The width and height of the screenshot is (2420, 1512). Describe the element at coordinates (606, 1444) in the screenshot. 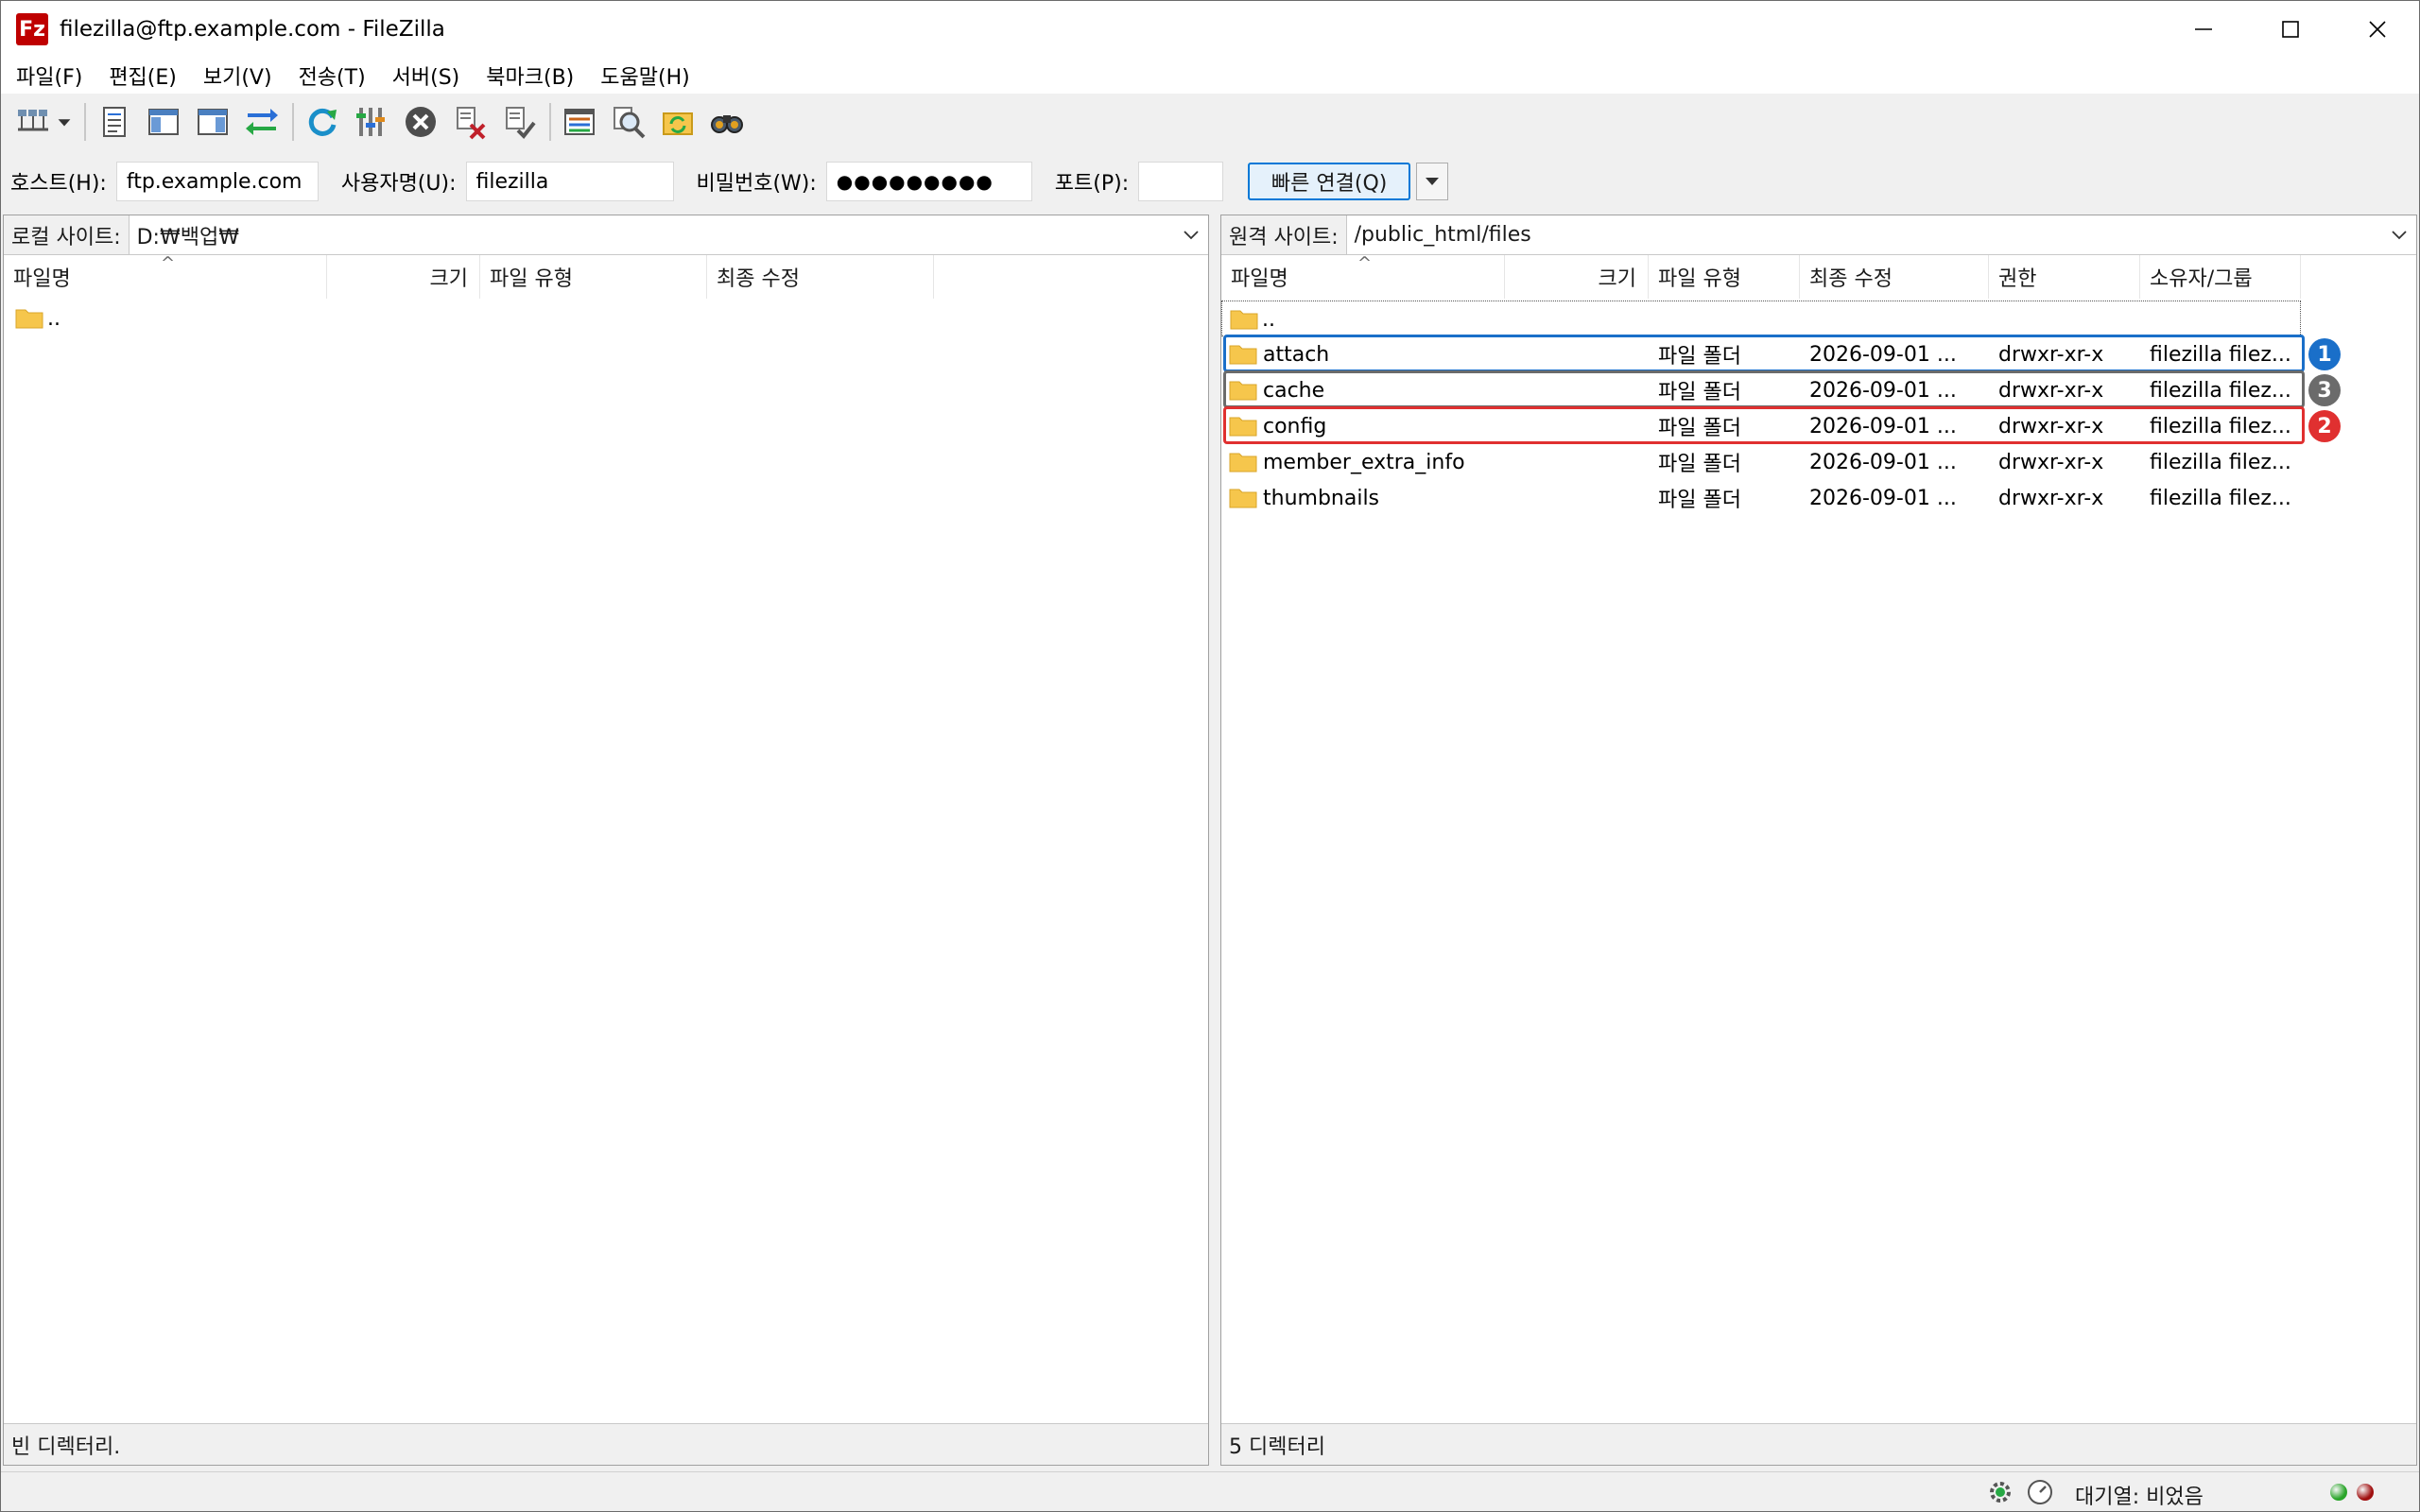

I see `local-status: 빈 디렉터리.` at that location.